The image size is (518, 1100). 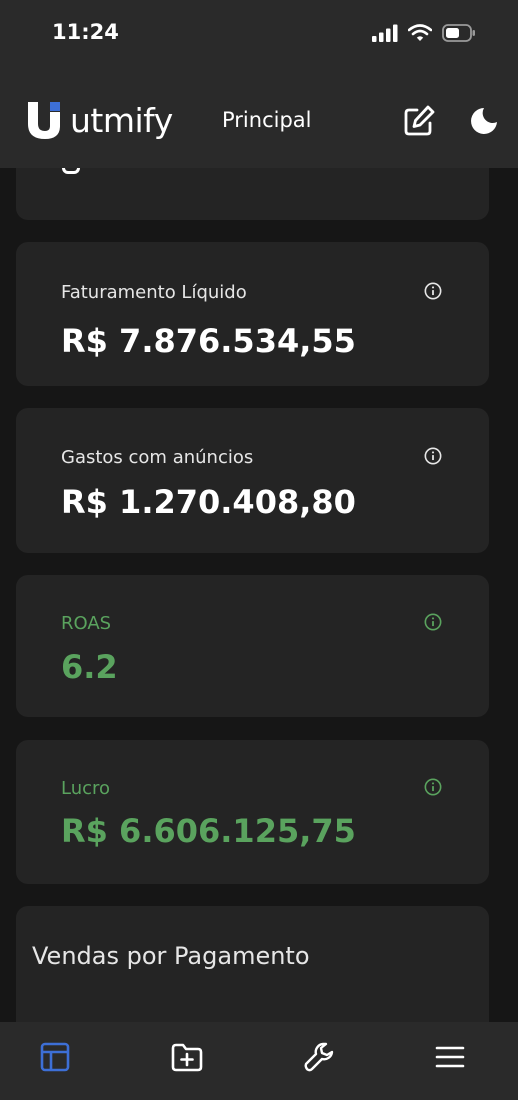 What do you see at coordinates (44, 120) in the screenshot?
I see `logo-mark-icon` at bounding box center [44, 120].